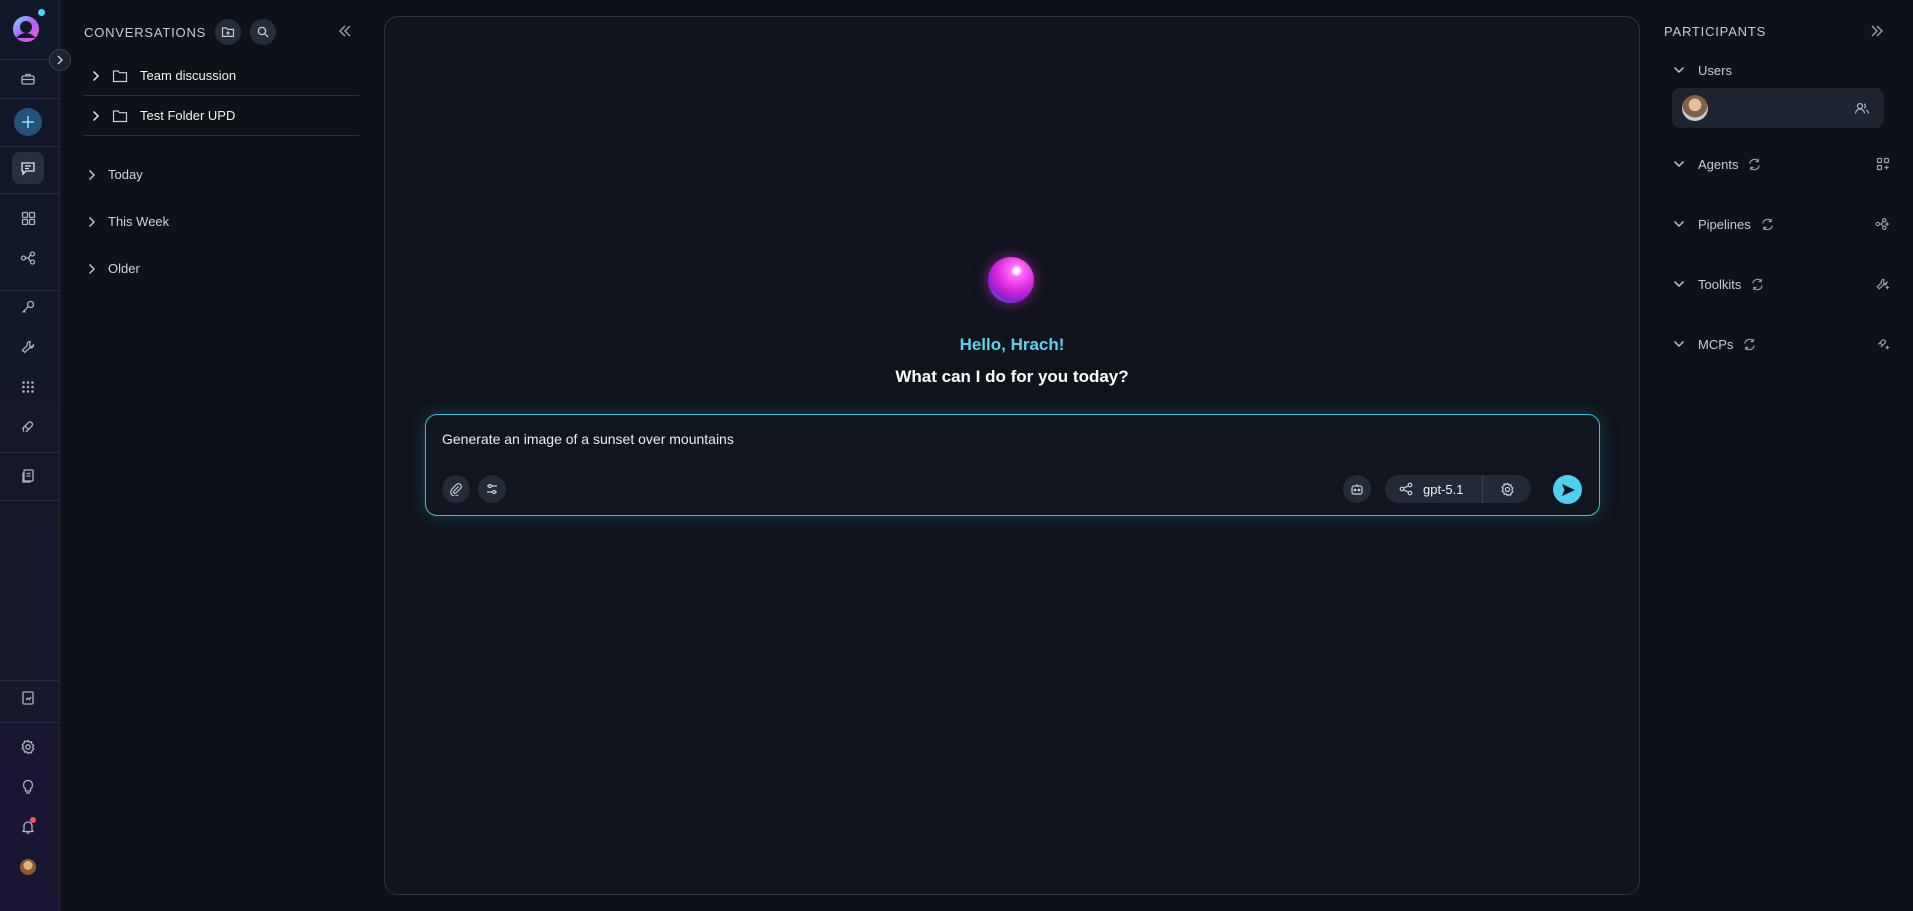 The width and height of the screenshot is (1913, 911). I want to click on rail-apps-button, so click(28, 387).